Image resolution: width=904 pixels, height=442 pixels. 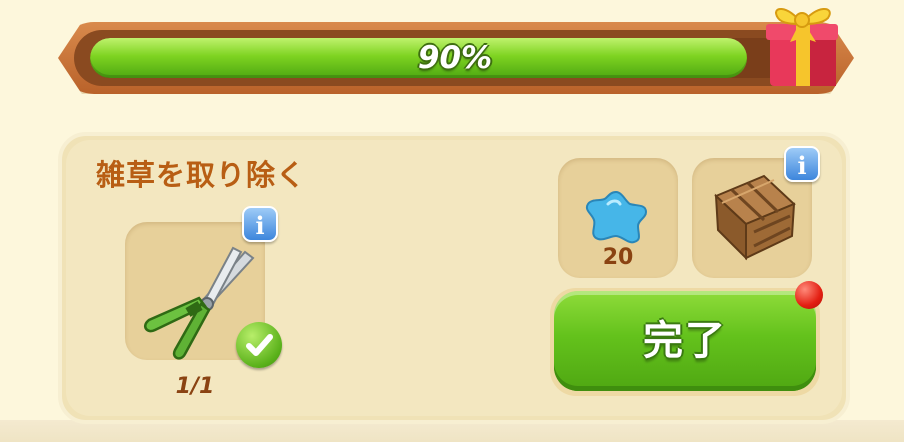 What do you see at coordinates (809, 295) in the screenshot?
I see `red-dot-icon` at bounding box center [809, 295].